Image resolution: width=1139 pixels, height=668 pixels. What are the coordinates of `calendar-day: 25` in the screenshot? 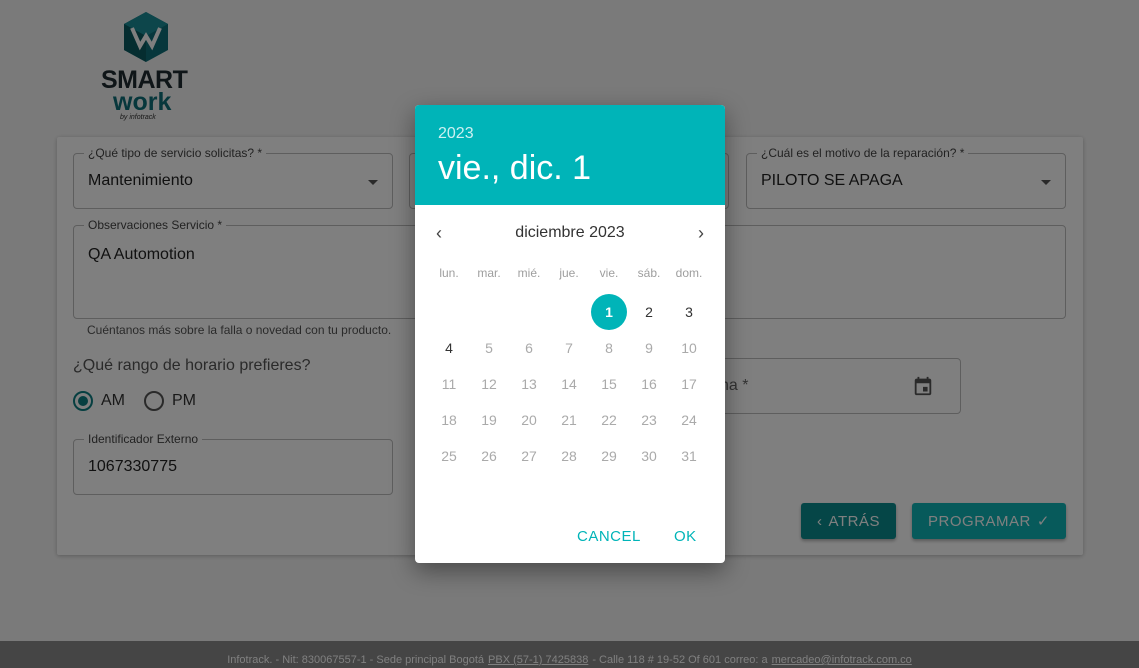 It's located at (449, 456).